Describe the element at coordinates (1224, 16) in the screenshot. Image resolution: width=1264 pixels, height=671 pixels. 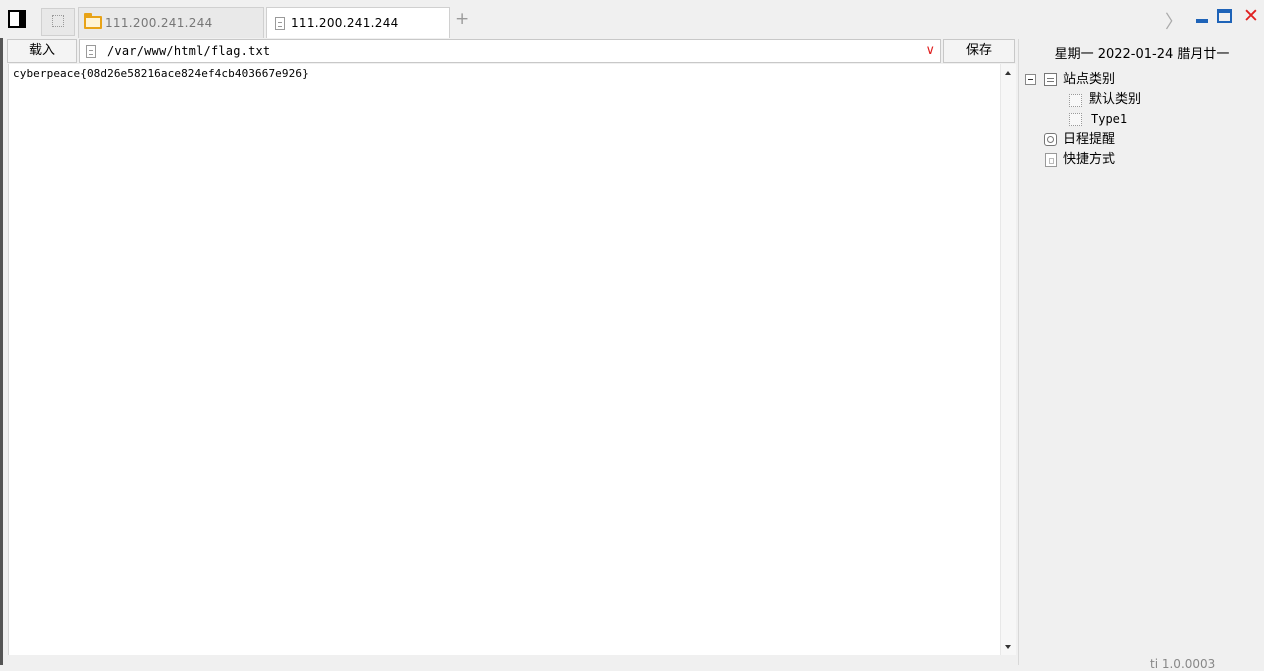
I see `maximize-icon` at that location.